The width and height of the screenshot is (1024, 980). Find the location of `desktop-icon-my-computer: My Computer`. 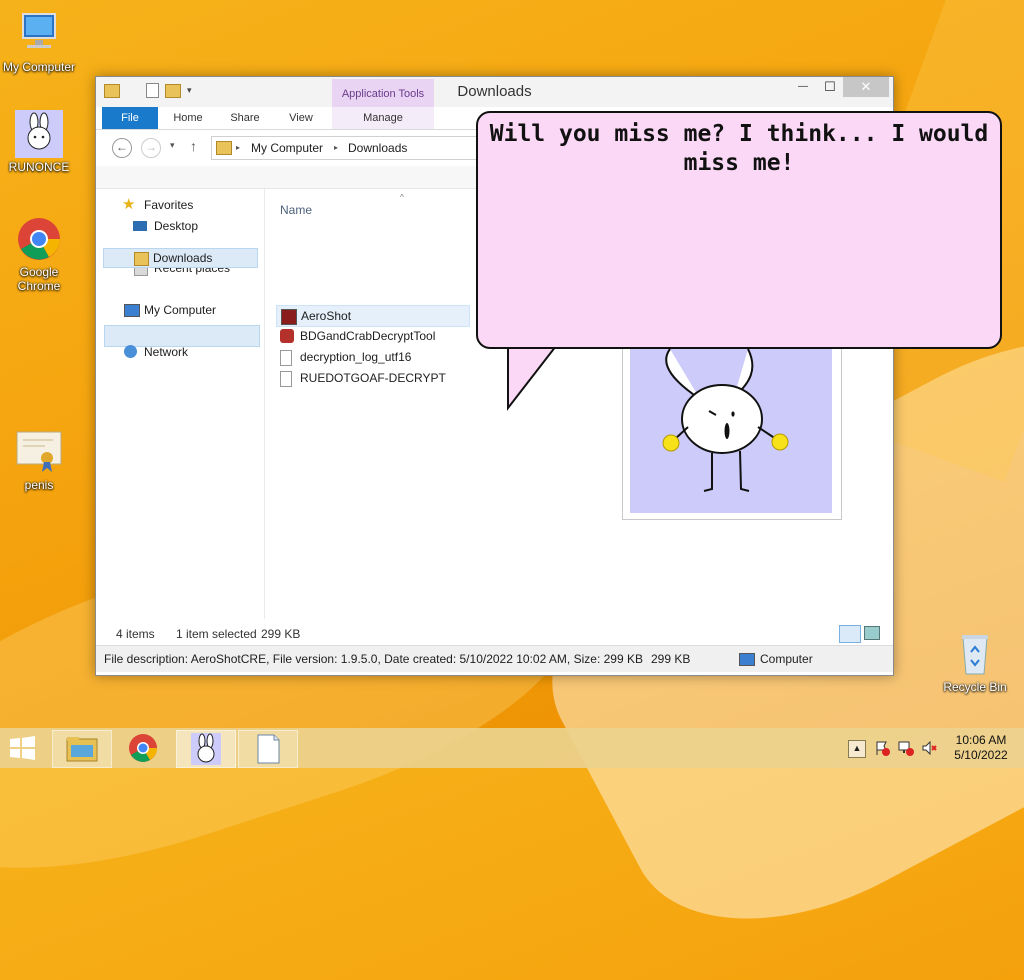

desktop-icon-my-computer: My Computer is located at coordinates (39, 42).